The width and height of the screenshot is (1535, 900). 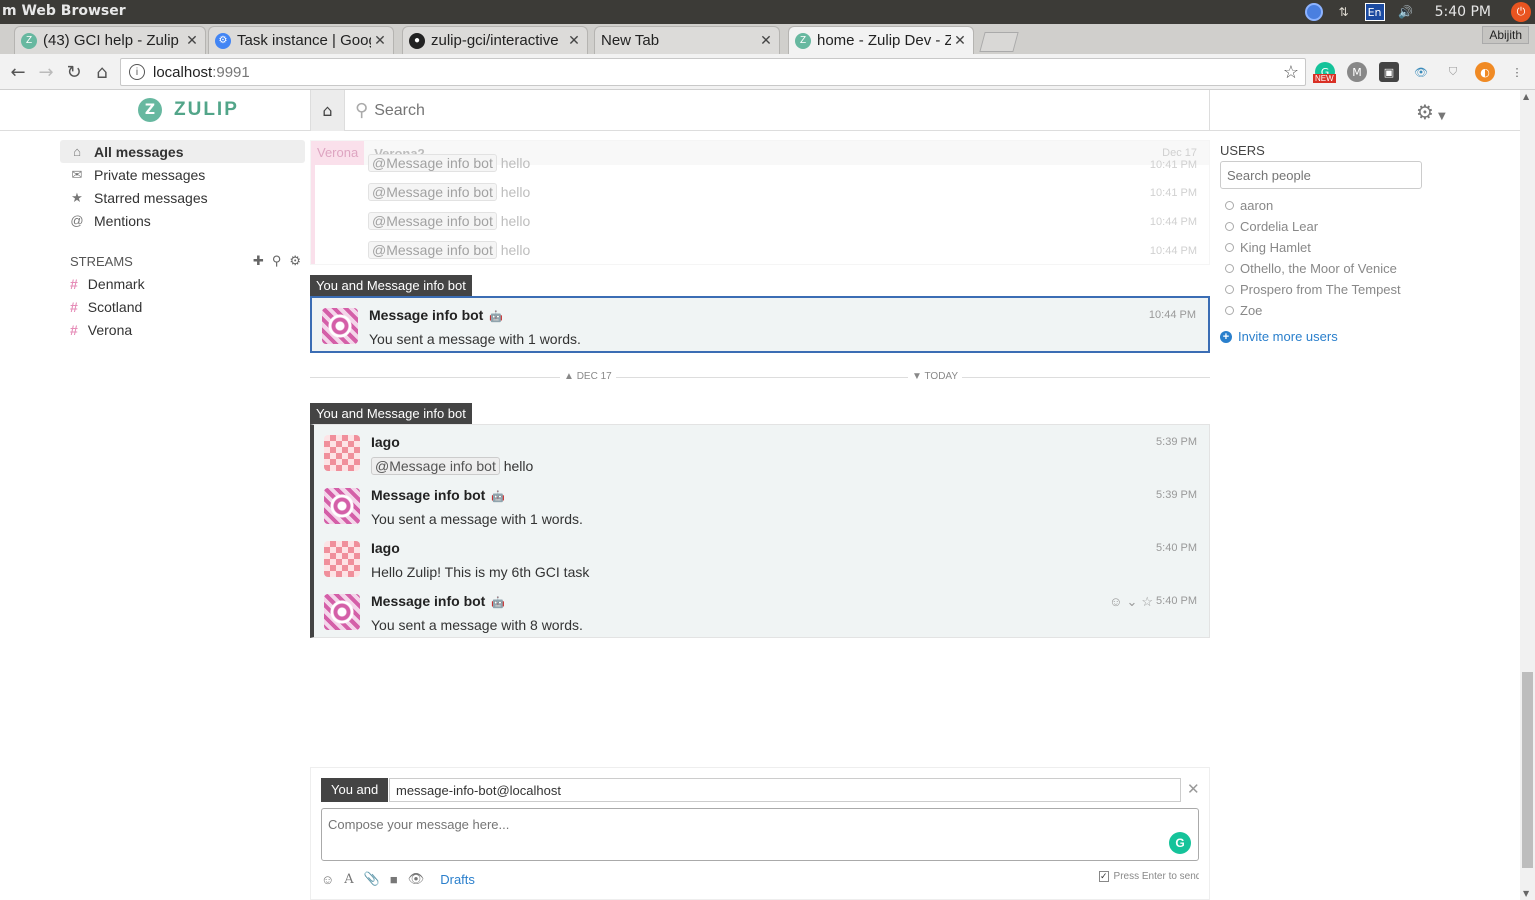 I want to click on extension-orange-icon: ◐, so click(x=1485, y=72).